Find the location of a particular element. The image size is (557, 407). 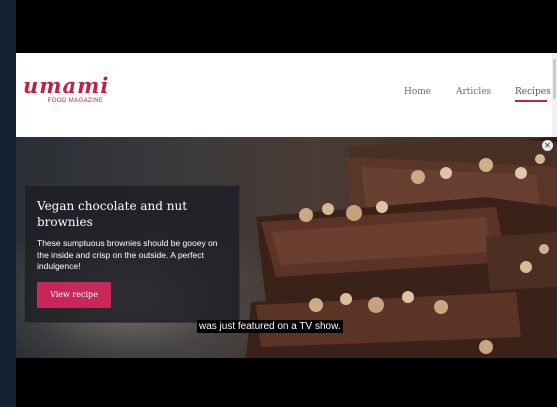

page-scrollbar is located at coordinates (554, 95).